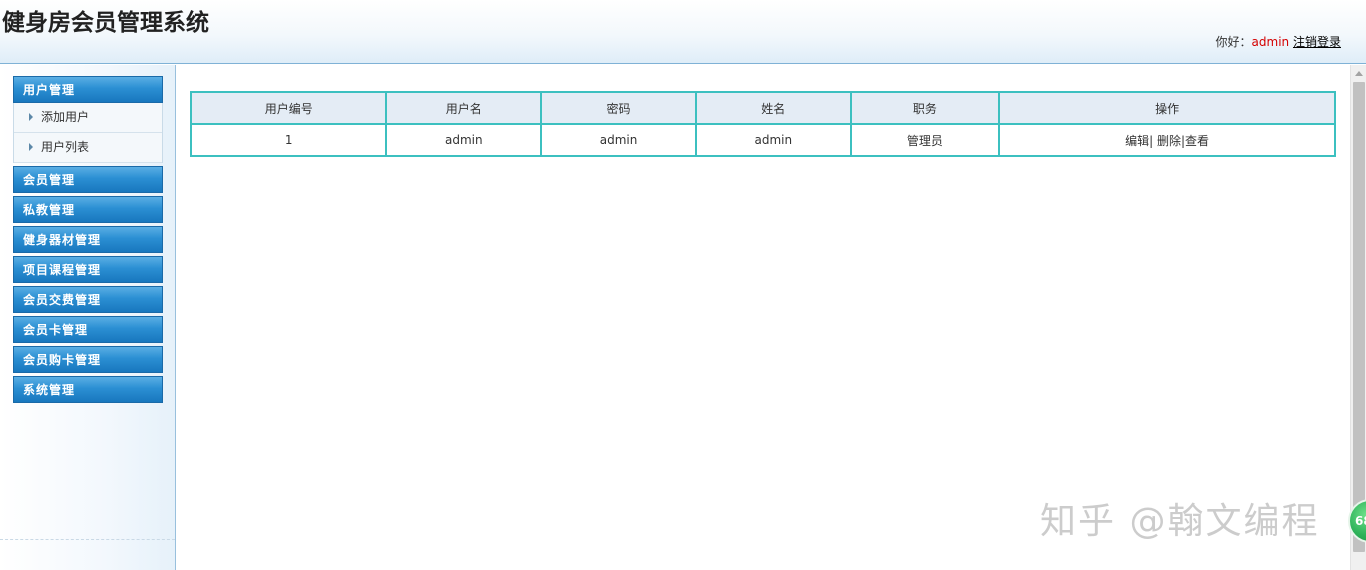 This screenshot has width=1366, height=570. What do you see at coordinates (288, 140) in the screenshot?
I see `cell-user-id: 1` at bounding box center [288, 140].